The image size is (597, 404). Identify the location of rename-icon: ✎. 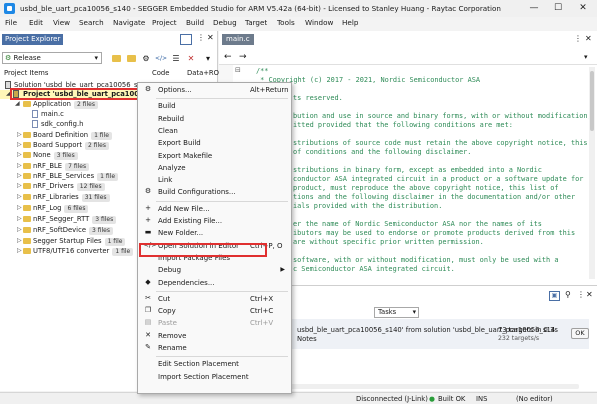
(148, 347).